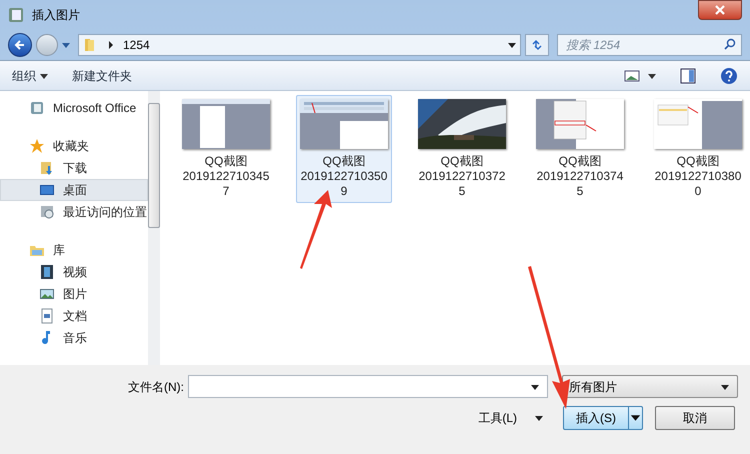 This screenshot has width=750, height=454. Describe the element at coordinates (462, 176) in the screenshot. I see `file-name: QQ截图 2019122710372 5` at that location.